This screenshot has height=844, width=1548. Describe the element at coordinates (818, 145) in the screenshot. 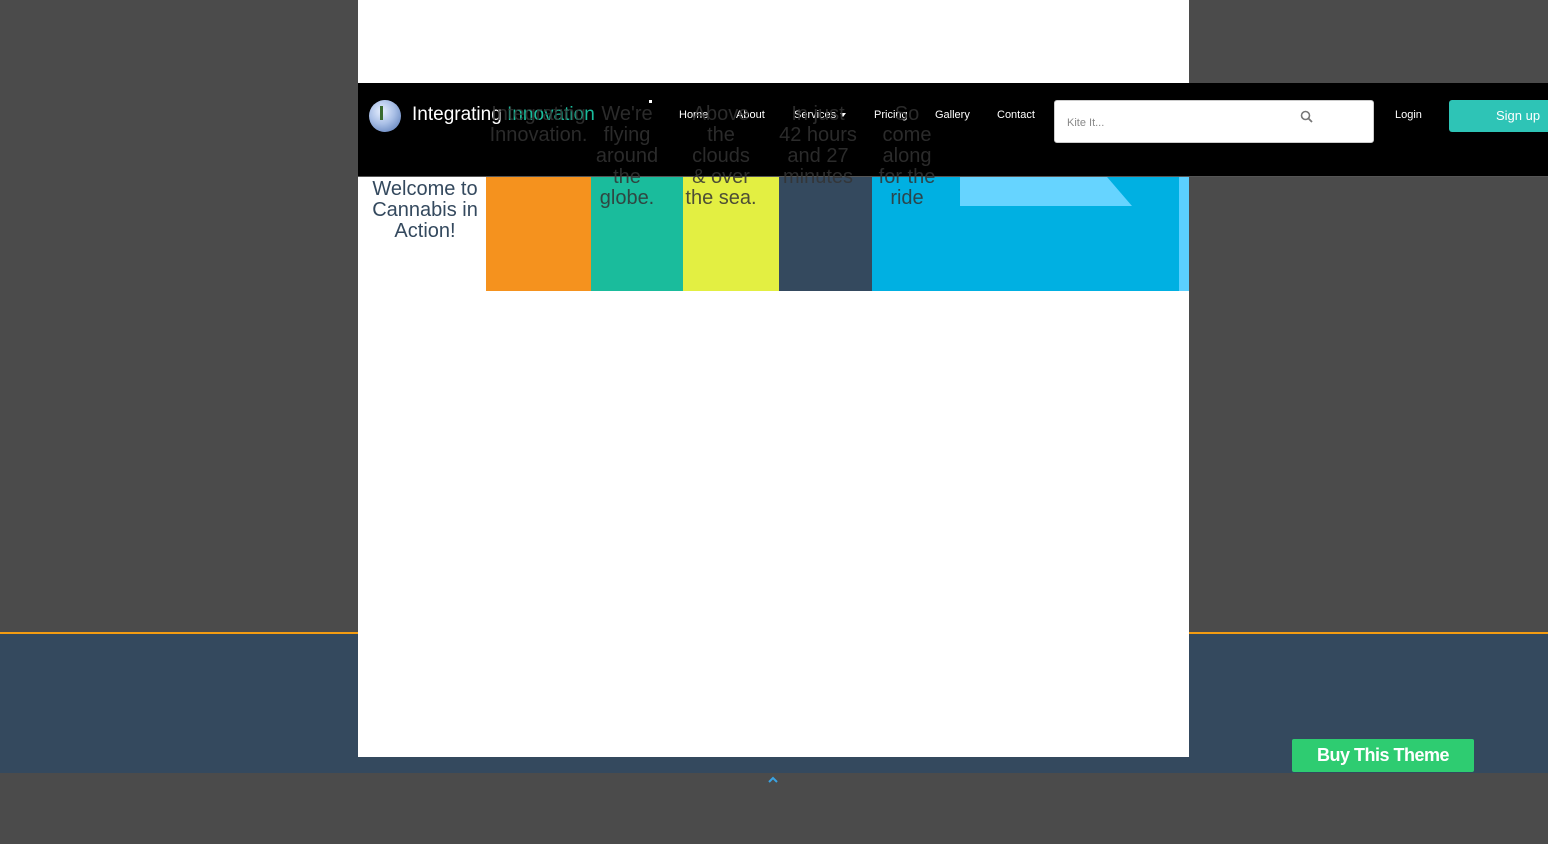

I see `hero-block-text-4: In just 42 hours and 27 minutes` at that location.